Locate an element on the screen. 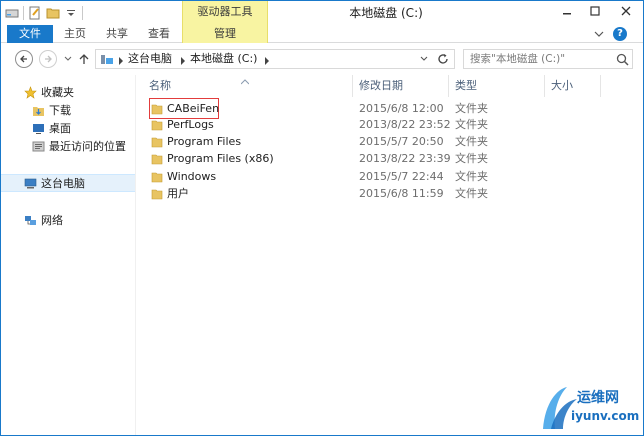  window-title: 本地磁盘 (C:) is located at coordinates (386, 13).